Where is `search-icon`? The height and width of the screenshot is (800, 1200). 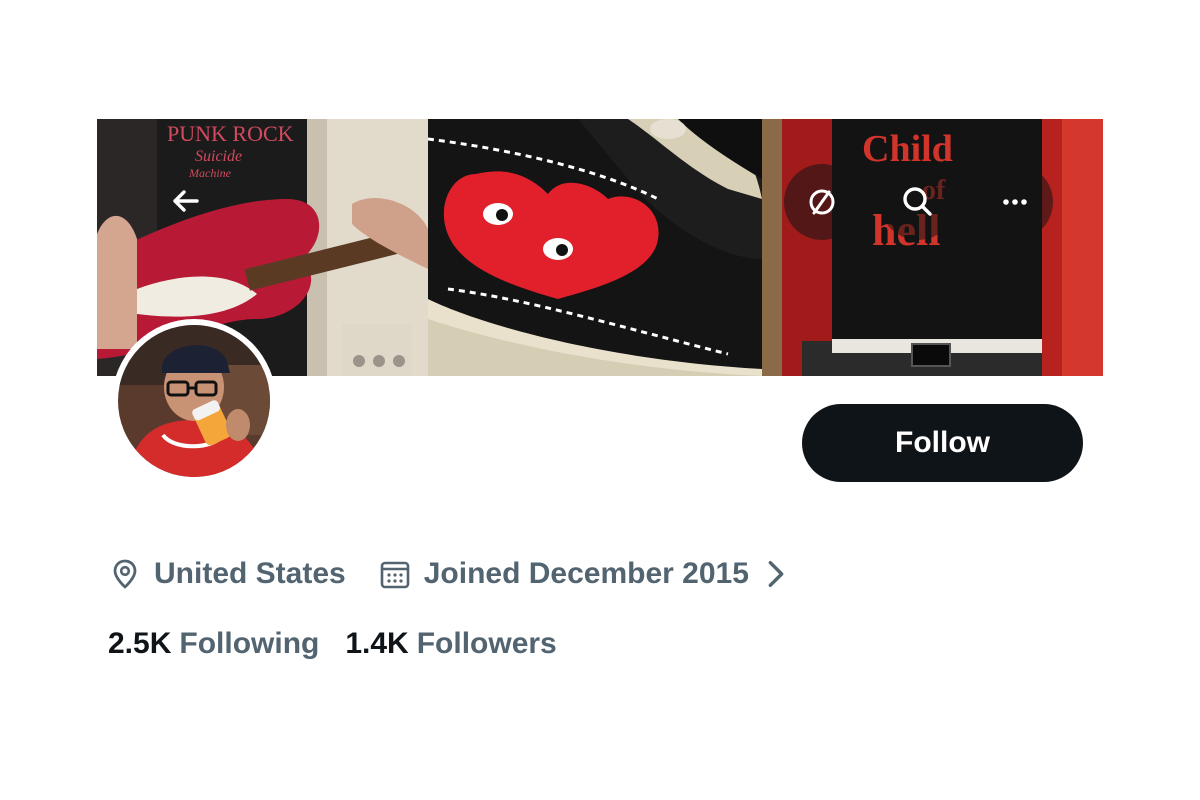
search-icon is located at coordinates (917, 201).